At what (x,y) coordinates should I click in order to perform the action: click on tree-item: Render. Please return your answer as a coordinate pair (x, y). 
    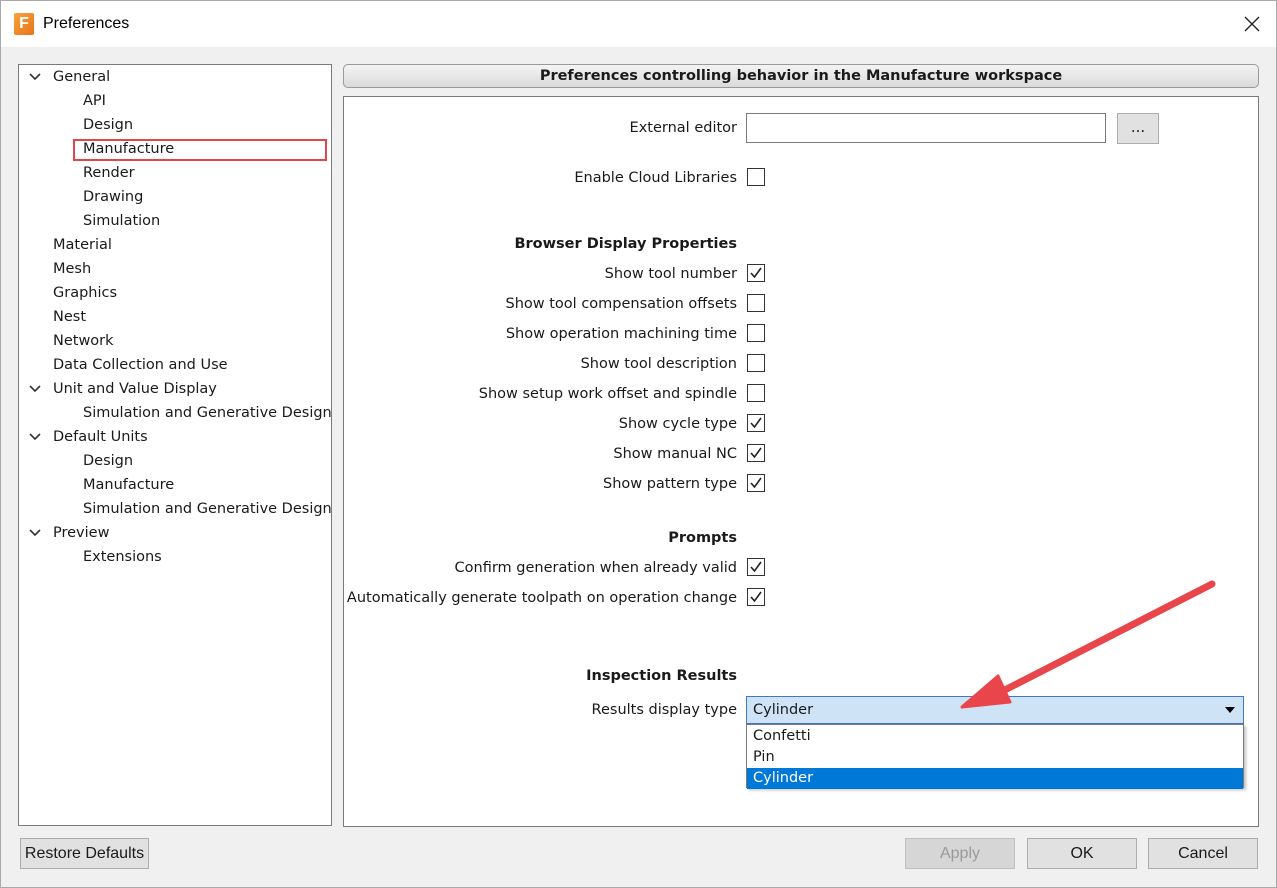
    Looking at the image, I should click on (109, 173).